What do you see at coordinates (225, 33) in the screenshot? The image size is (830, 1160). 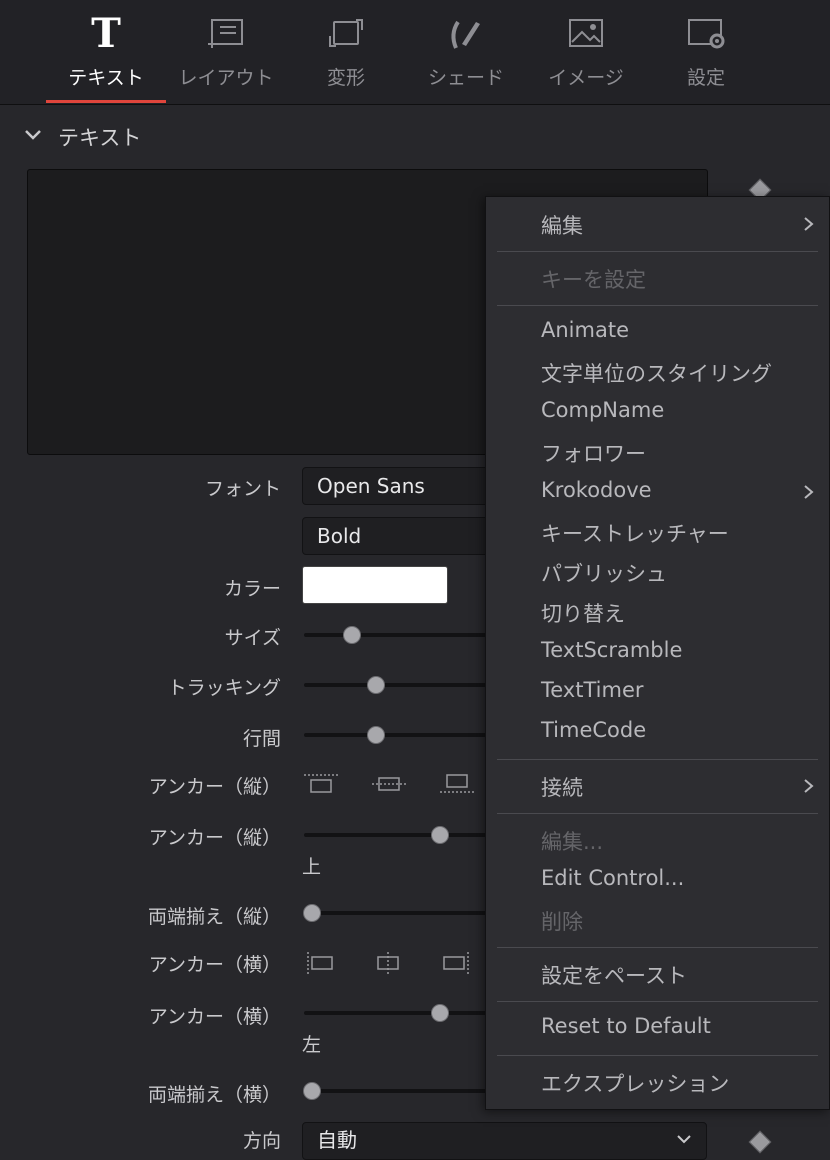 I see `layout-icon` at bounding box center [225, 33].